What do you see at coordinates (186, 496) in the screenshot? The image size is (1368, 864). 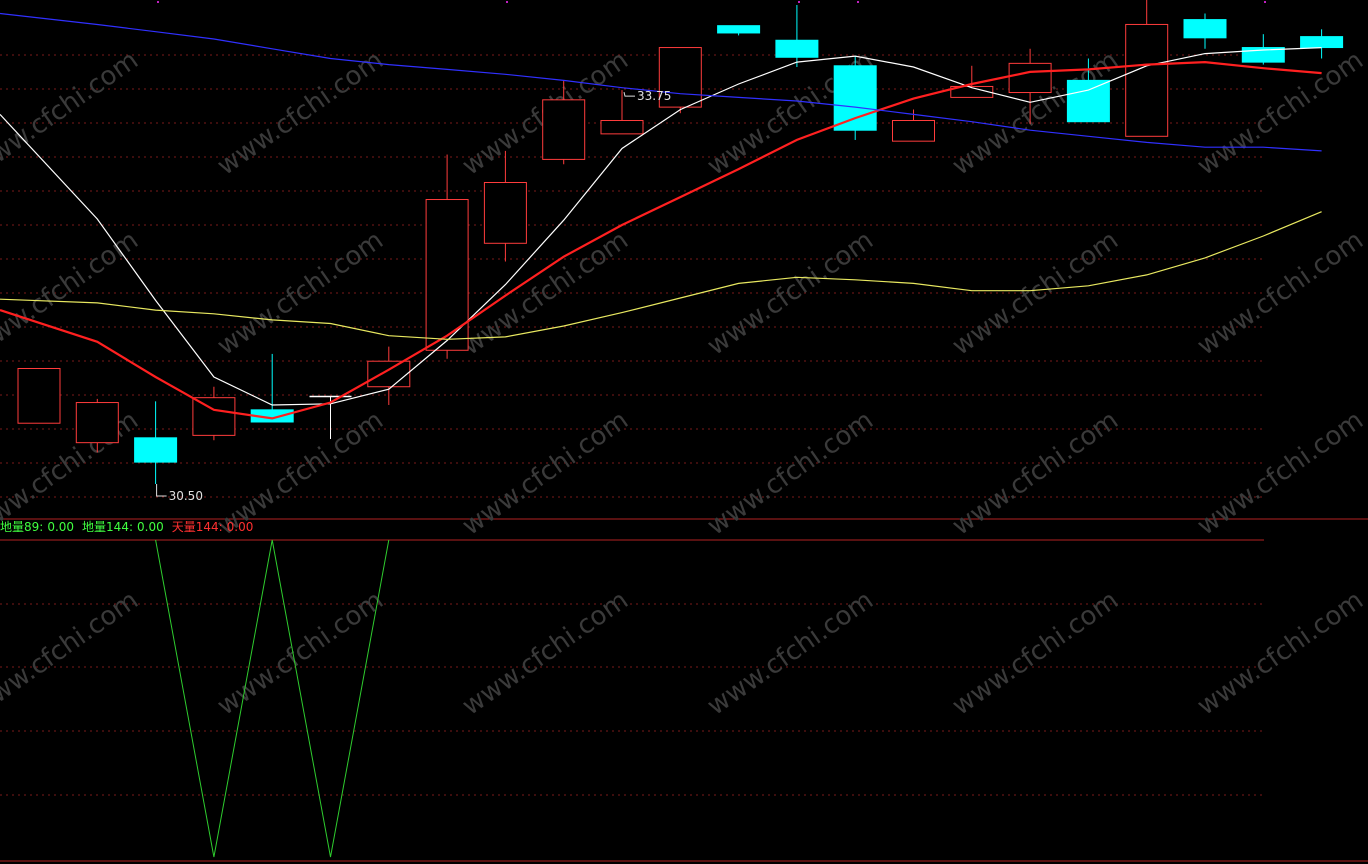 I see `low-price-label: 30.50` at bounding box center [186, 496].